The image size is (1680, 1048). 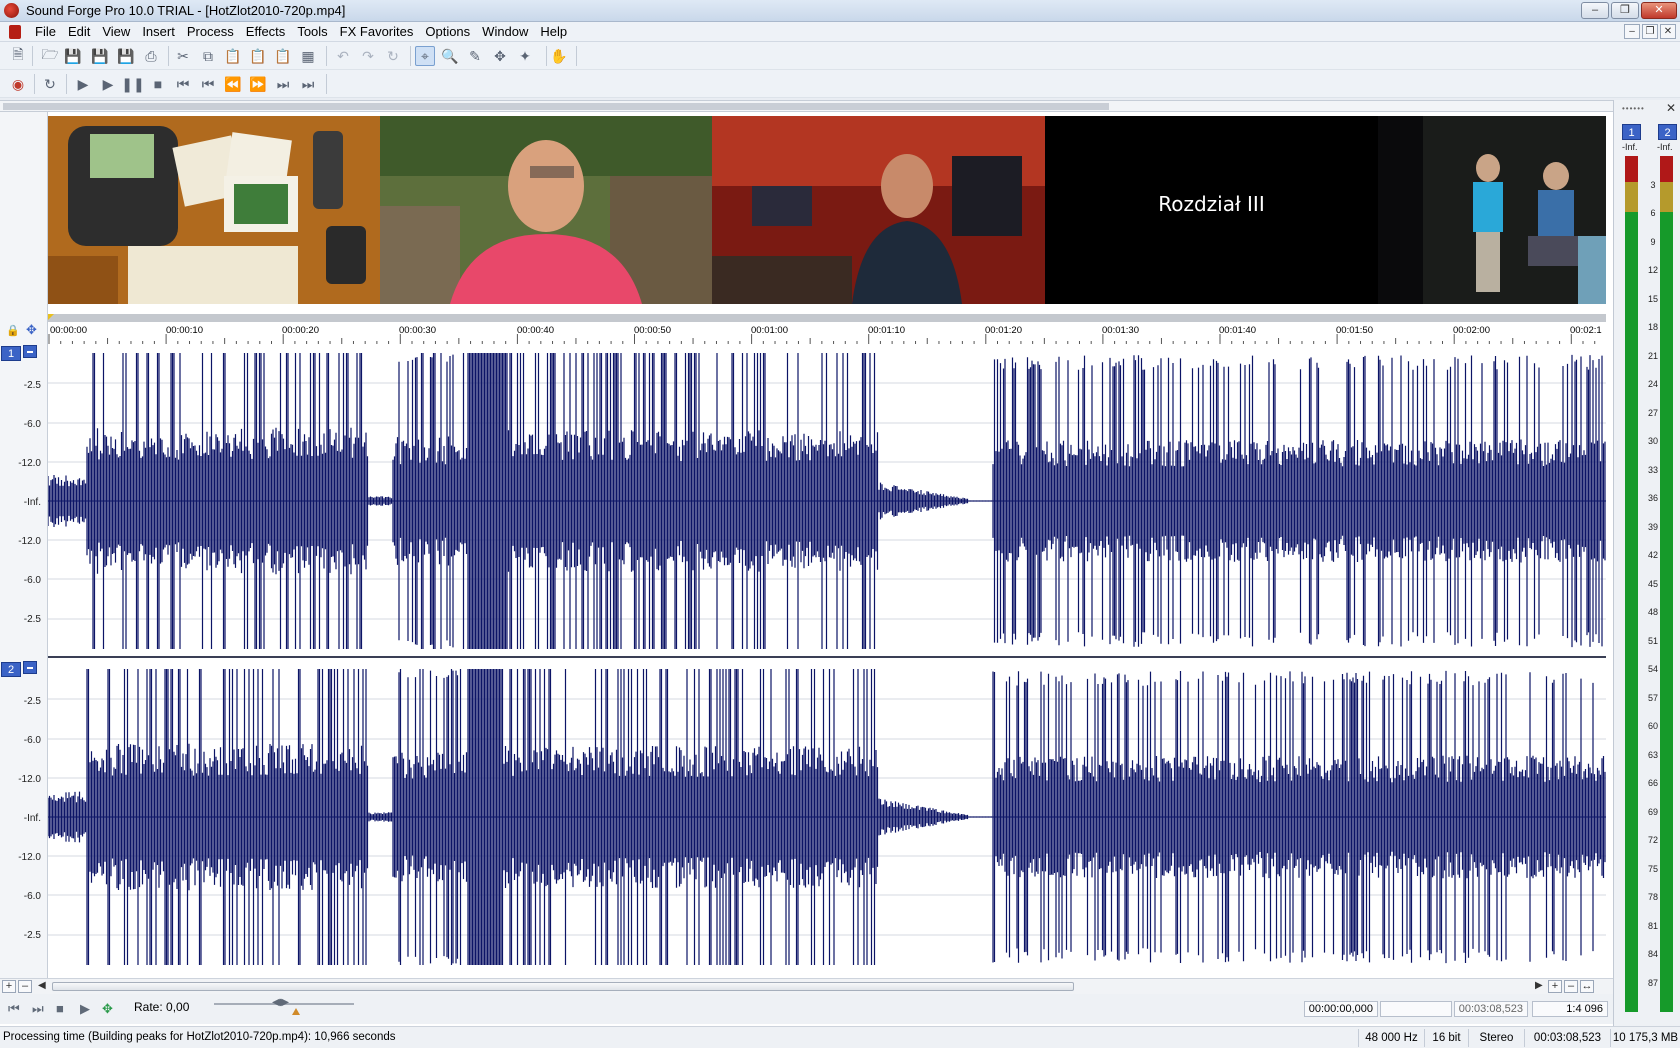 What do you see at coordinates (11, 10) in the screenshot?
I see `sound-forge-logo-icon` at bounding box center [11, 10].